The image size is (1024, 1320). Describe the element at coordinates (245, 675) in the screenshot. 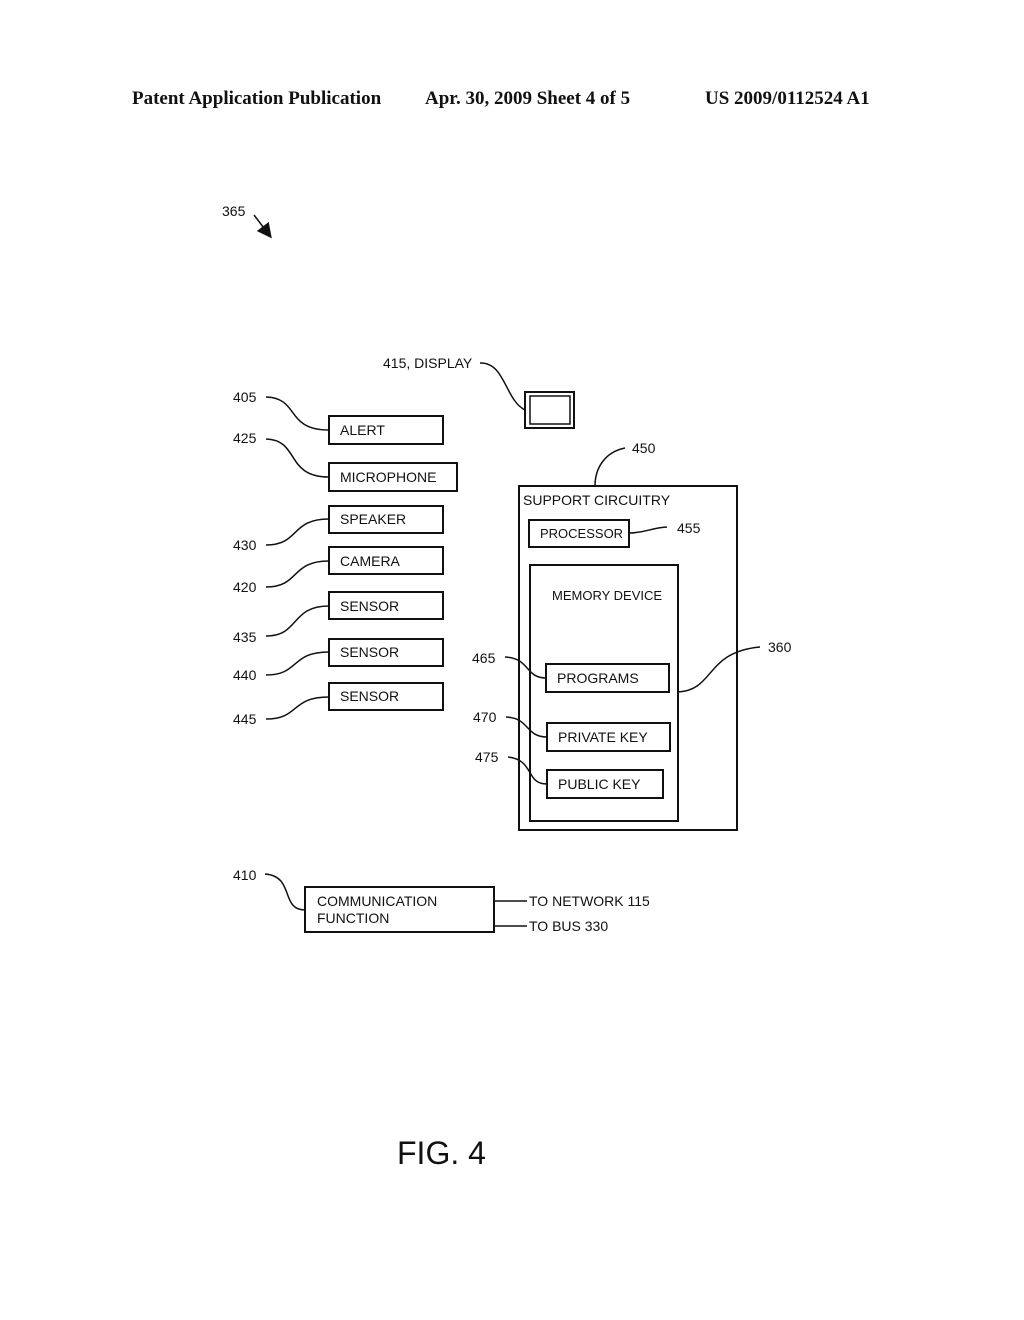

I see `ref-440: 440` at that location.